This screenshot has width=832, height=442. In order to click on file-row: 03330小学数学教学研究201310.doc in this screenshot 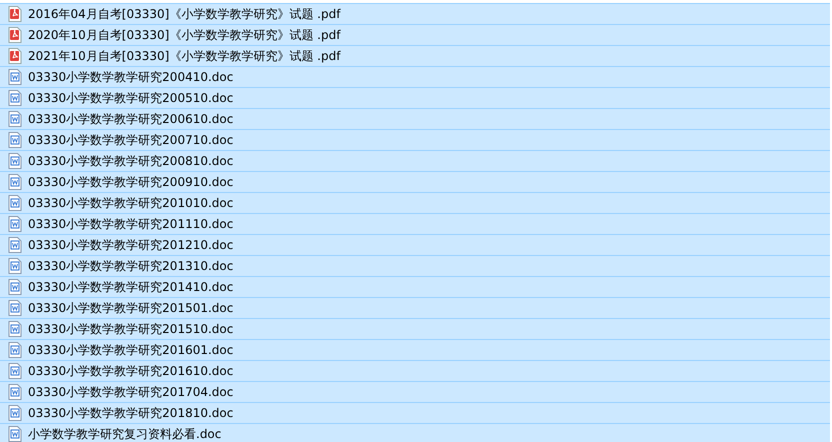, I will do `click(415, 265)`.